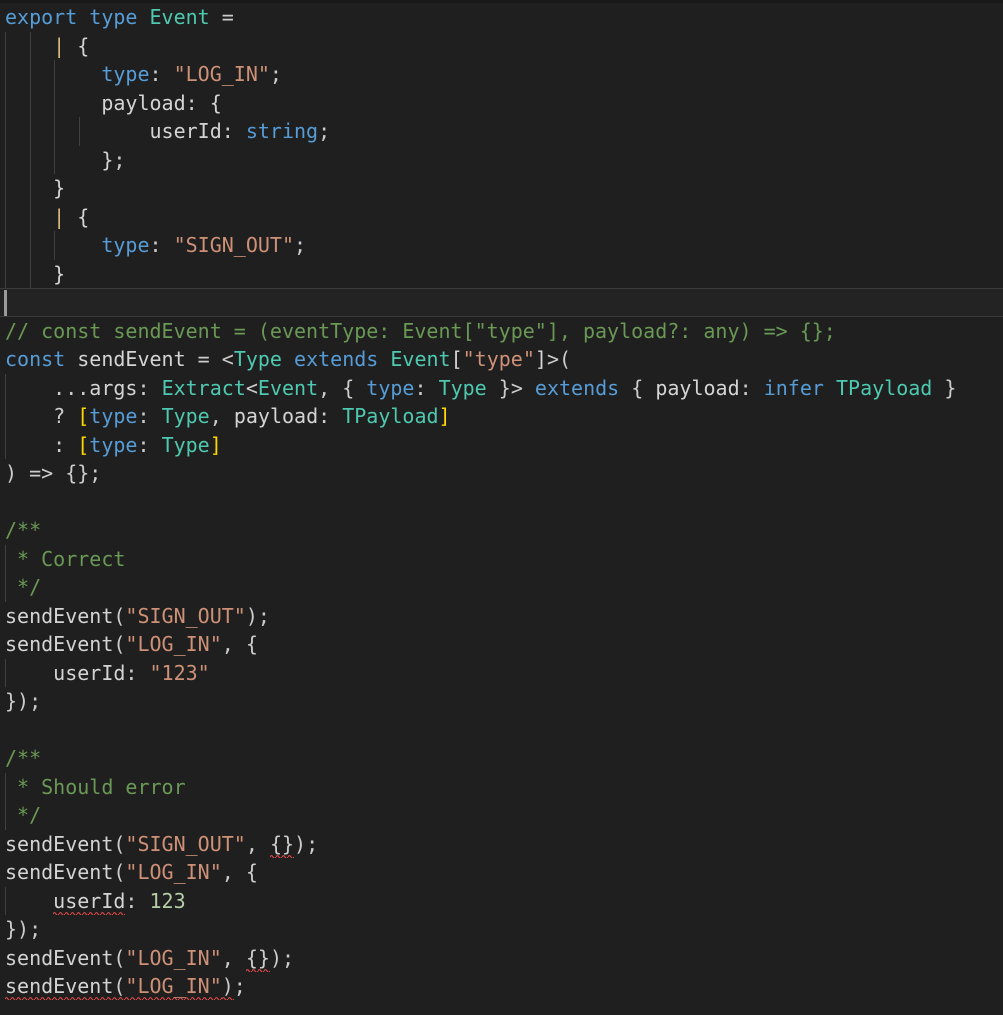  Describe the element at coordinates (5, 303) in the screenshot. I see `text-cursor` at that location.